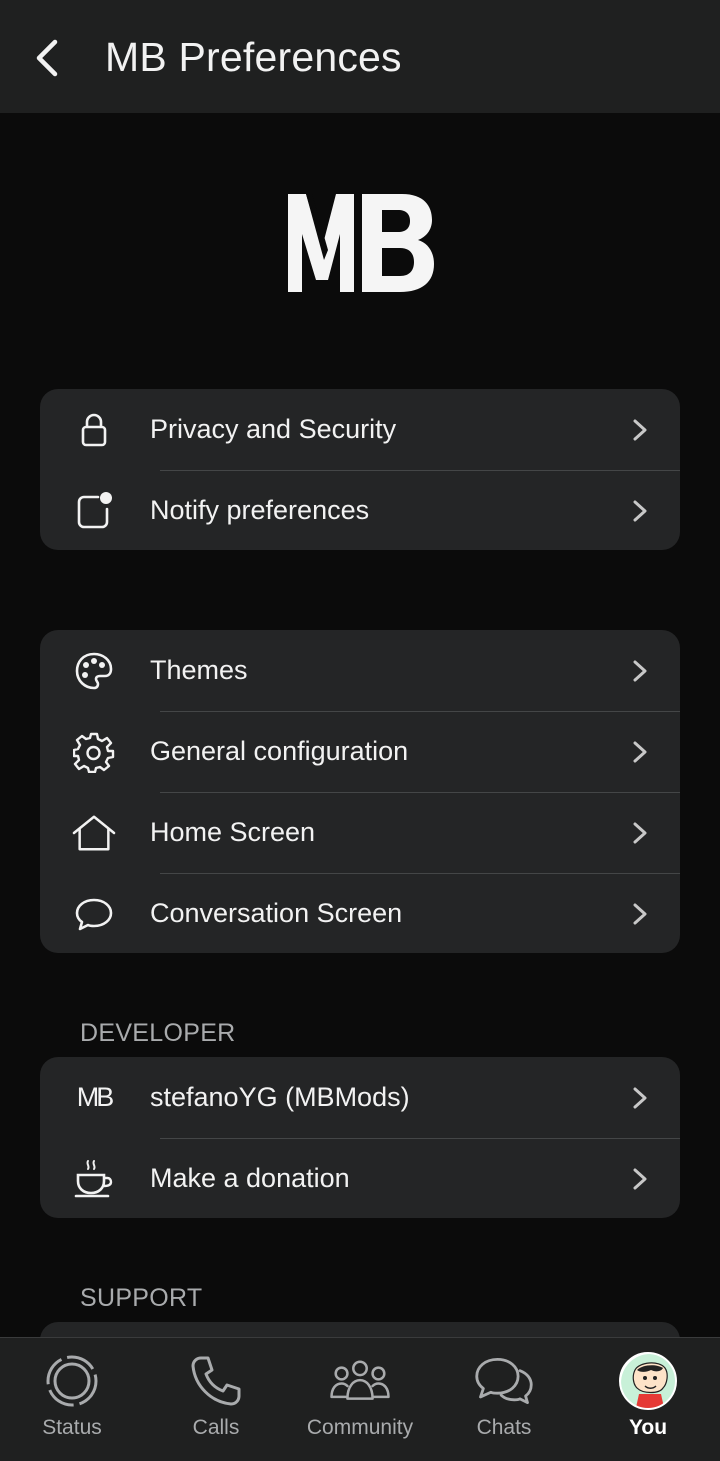 The width and height of the screenshot is (720, 1461). I want to click on palette-icon, so click(94, 671).